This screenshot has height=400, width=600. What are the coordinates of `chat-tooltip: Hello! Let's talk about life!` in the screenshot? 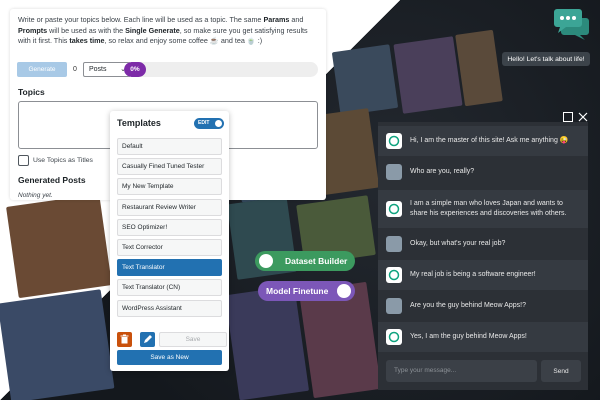 It's located at (546, 59).